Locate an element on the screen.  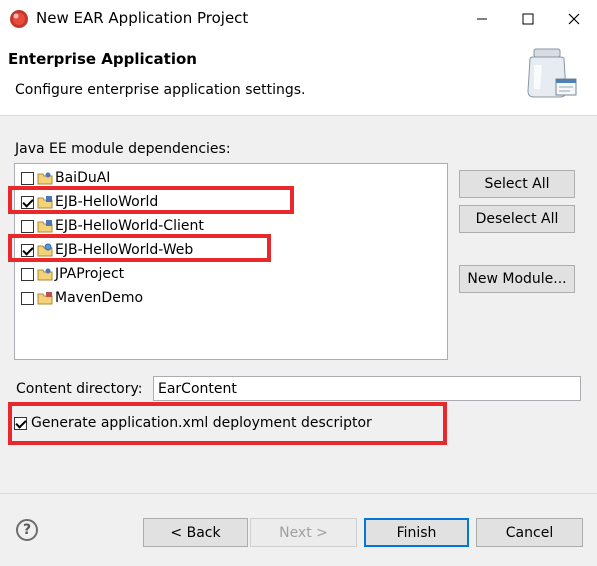
module-name: BaiDuAI is located at coordinates (83, 178).